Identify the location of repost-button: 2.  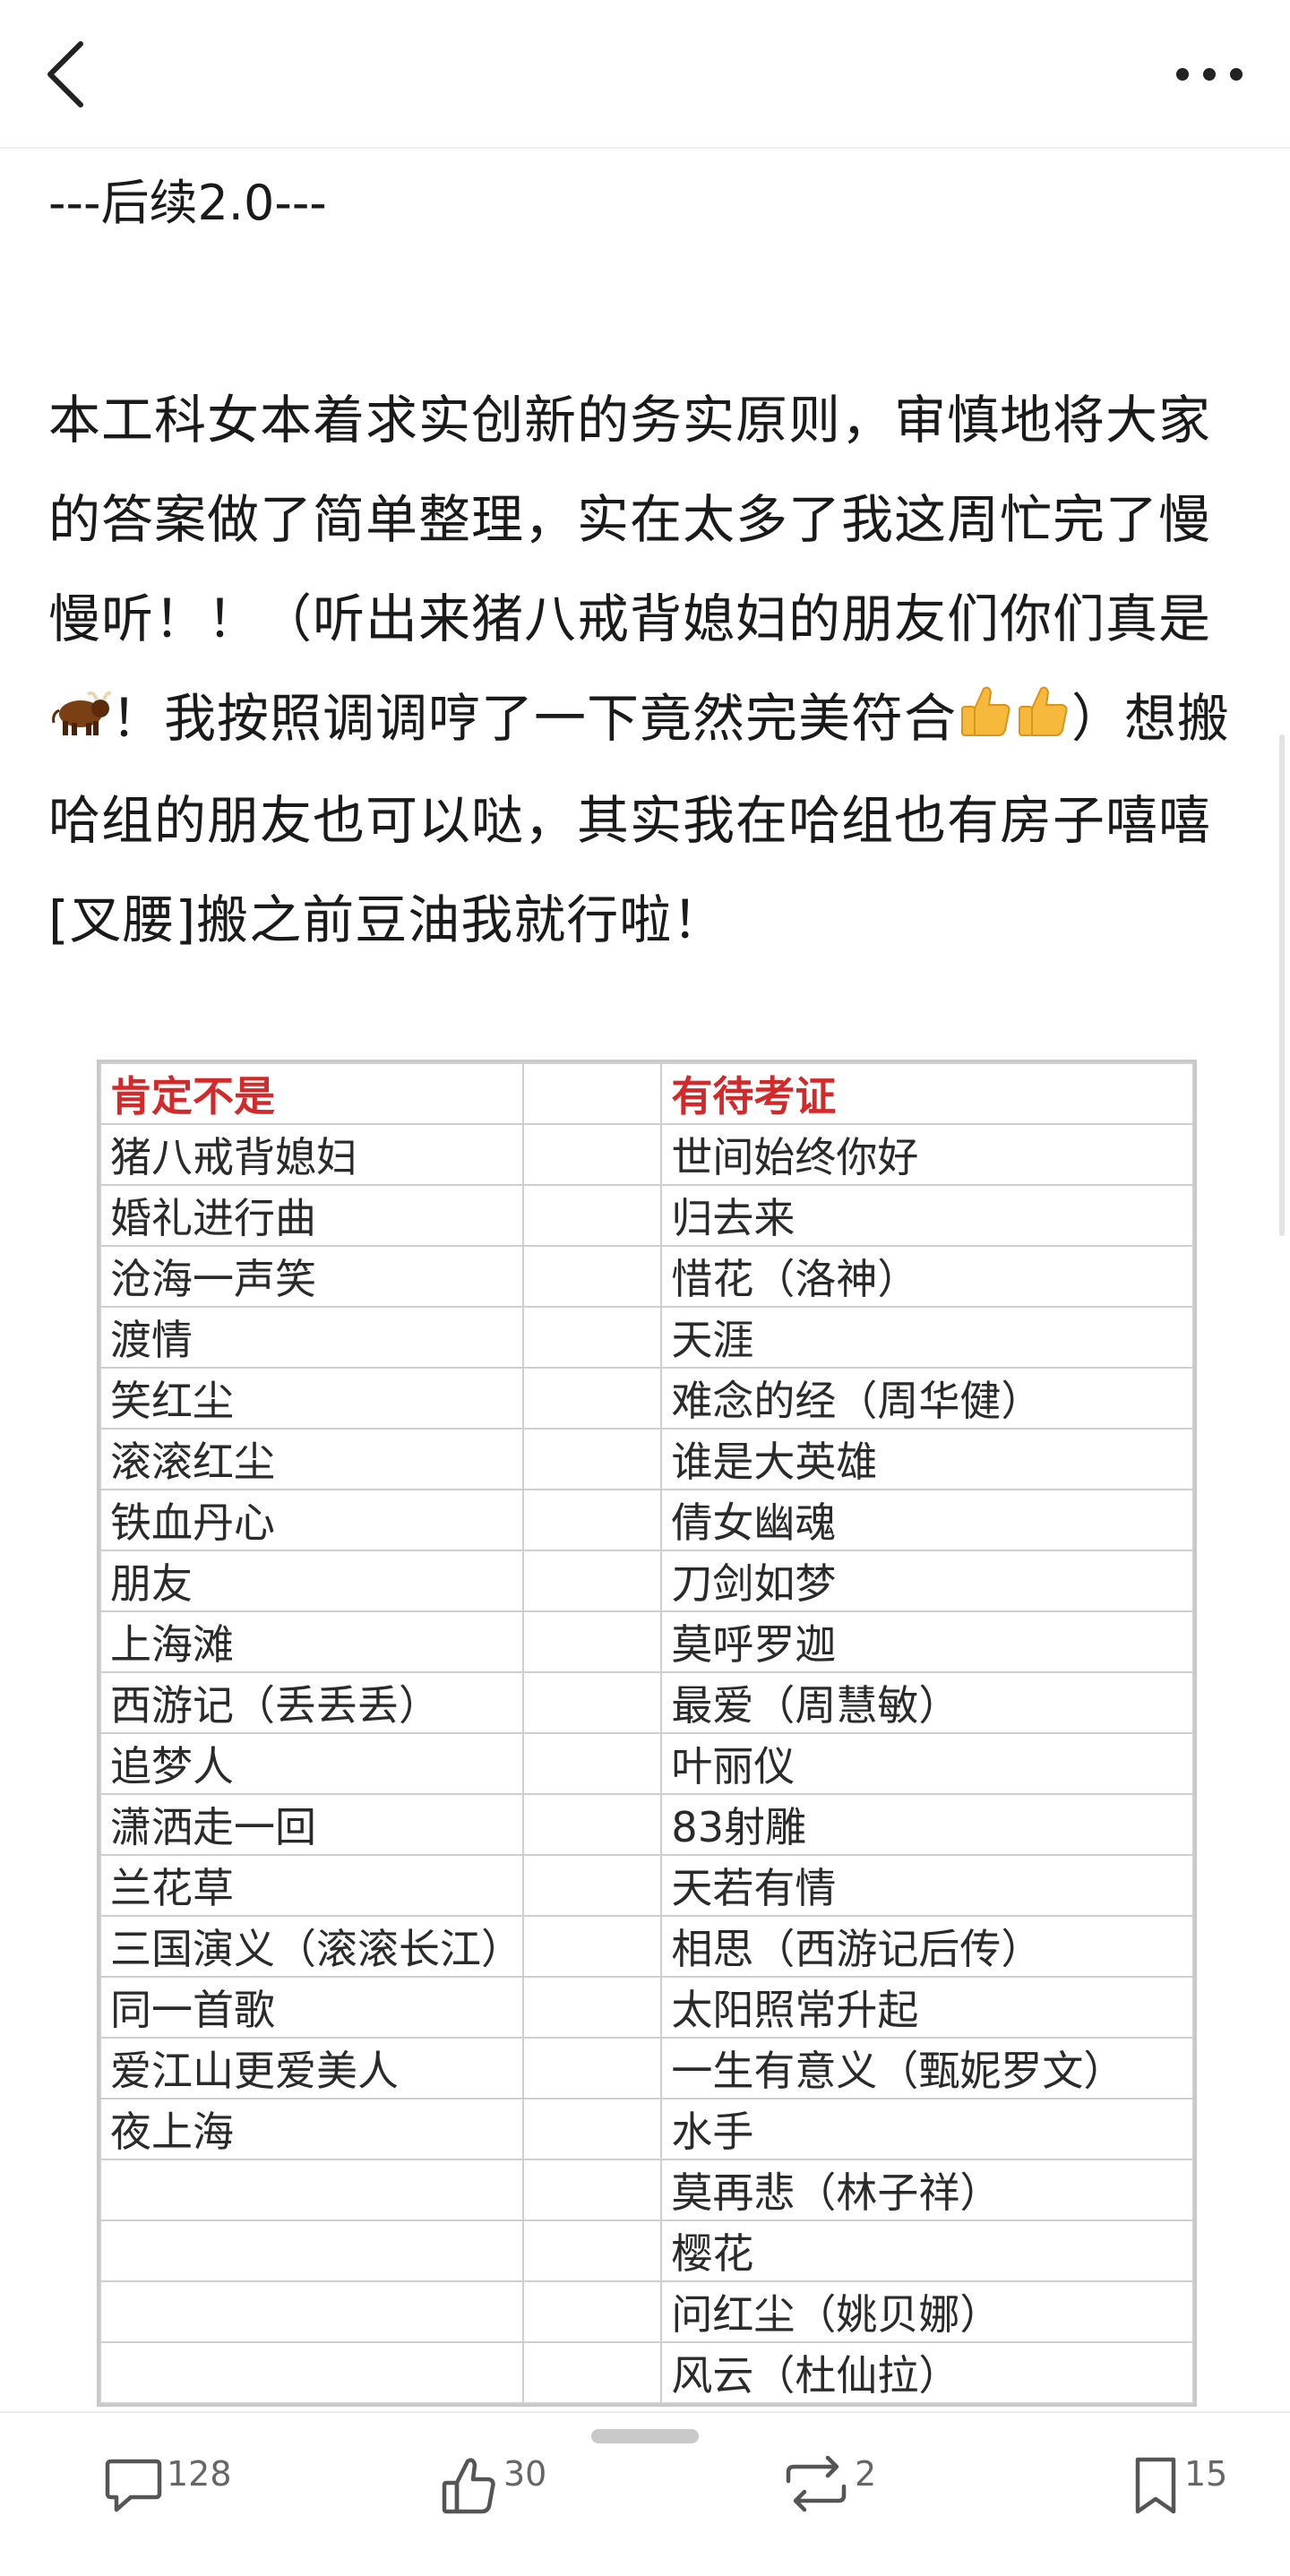
(829, 2499).